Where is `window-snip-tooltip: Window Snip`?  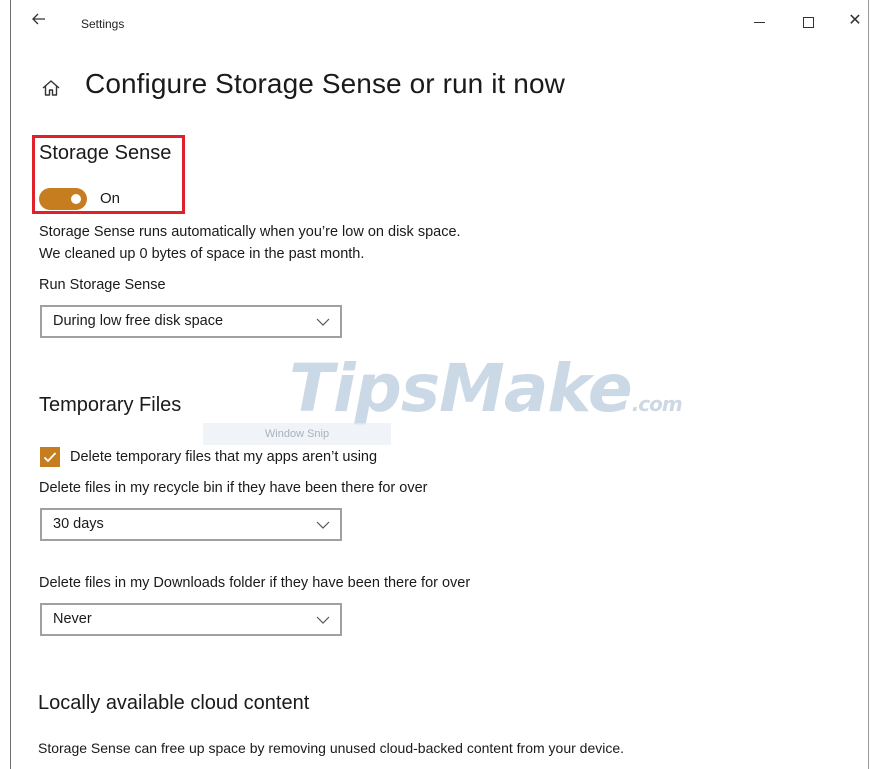
window-snip-tooltip: Window Snip is located at coordinates (297, 434).